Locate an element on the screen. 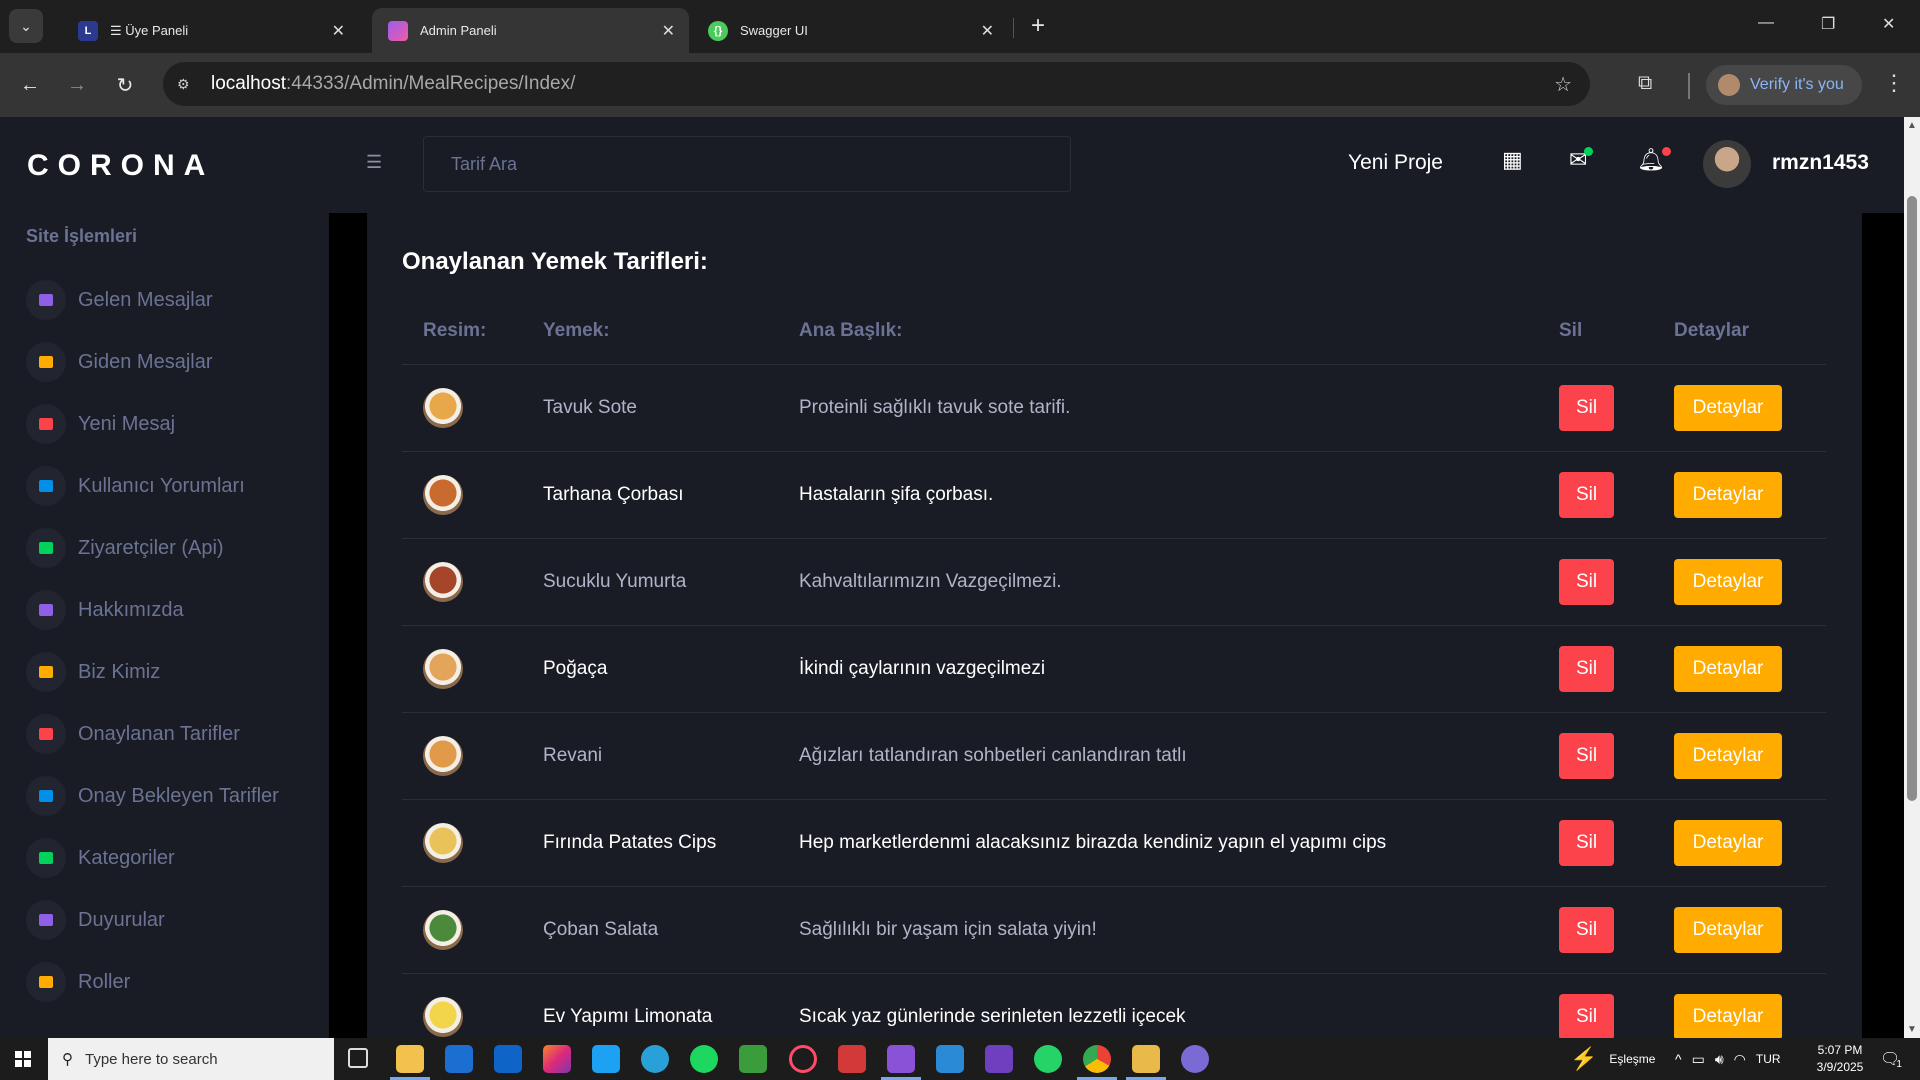 This screenshot has width=1920, height=1080. extensions-icon: ⧉ is located at coordinates (1645, 83).